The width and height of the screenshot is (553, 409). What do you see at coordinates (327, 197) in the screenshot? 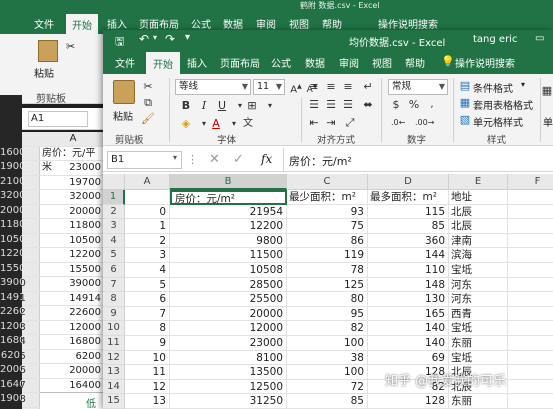
I see `header-cell: 最少面积：m²` at bounding box center [327, 197].